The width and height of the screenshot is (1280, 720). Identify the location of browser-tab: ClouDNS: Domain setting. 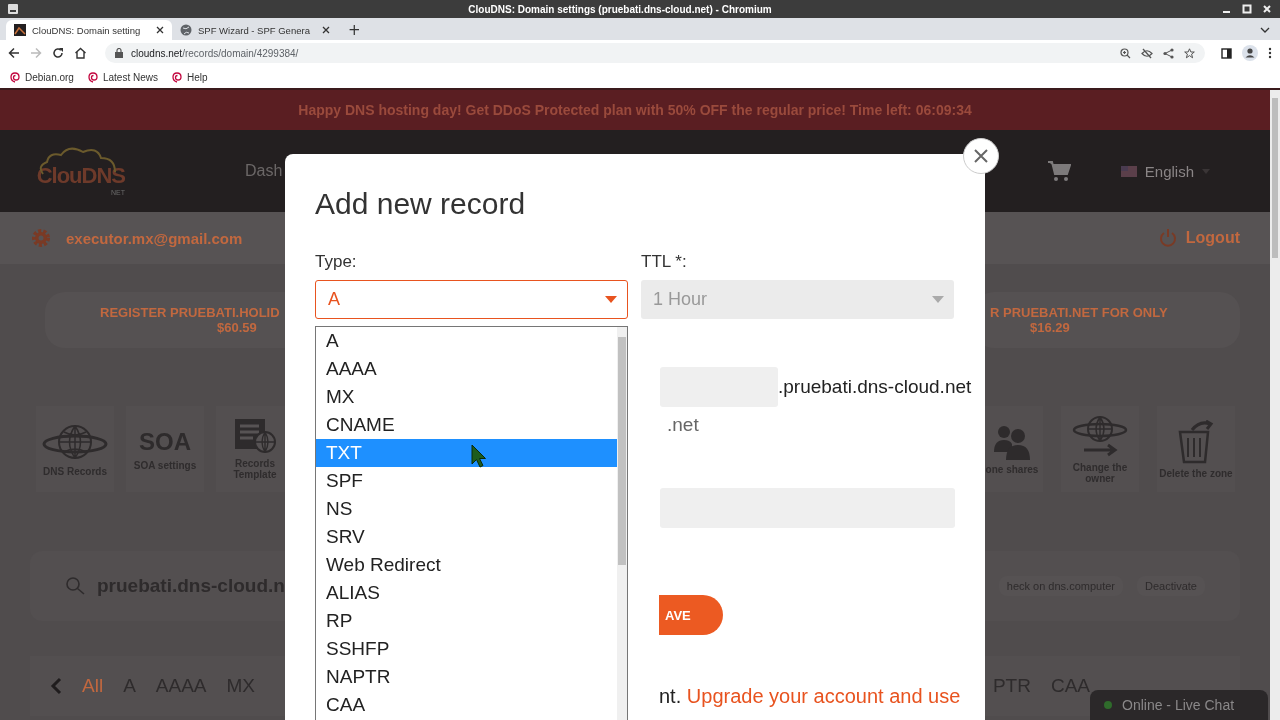
(89, 30).